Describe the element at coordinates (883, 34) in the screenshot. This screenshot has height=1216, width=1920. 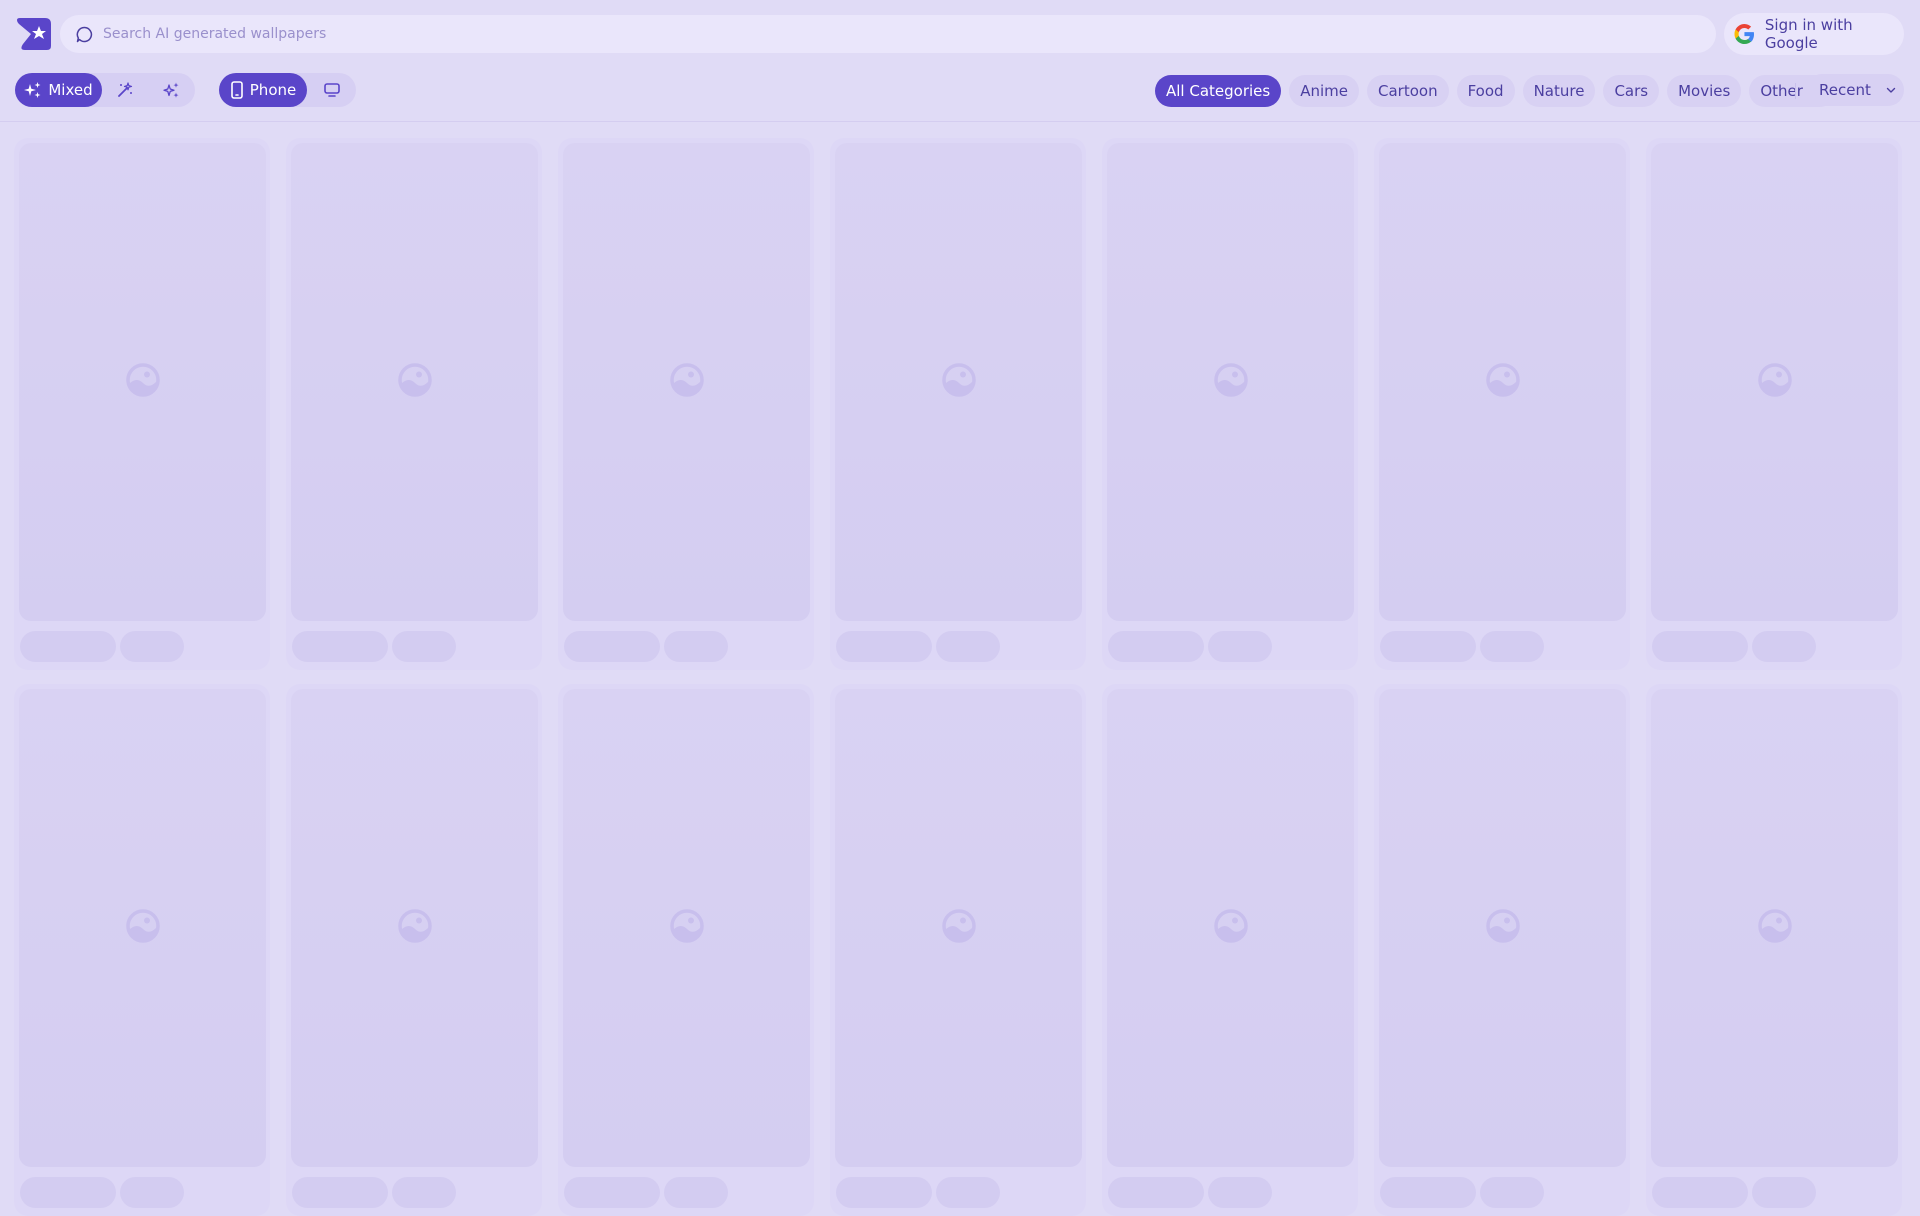
I see `search-input` at that location.